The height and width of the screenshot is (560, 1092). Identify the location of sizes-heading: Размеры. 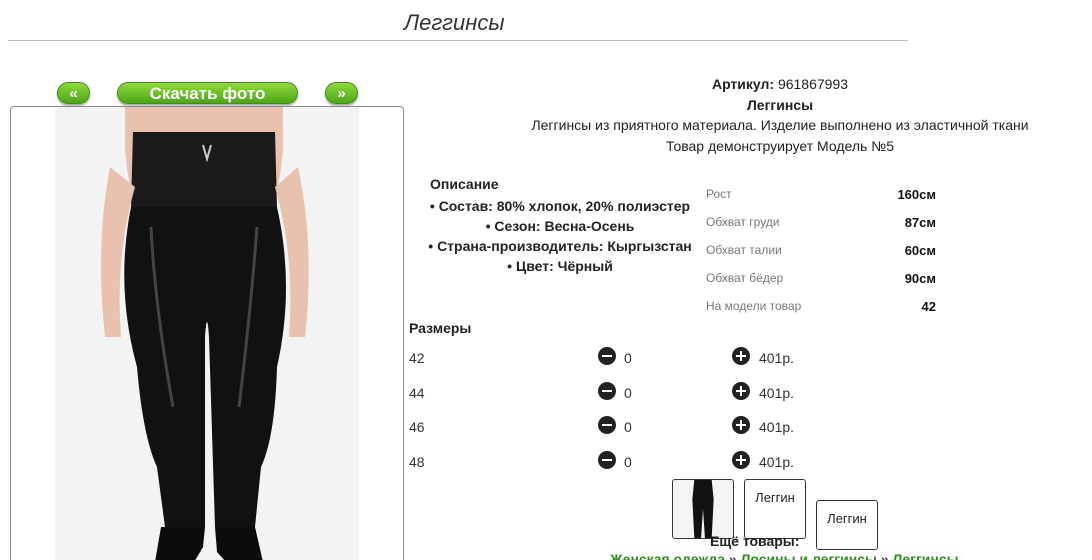
(440, 328).